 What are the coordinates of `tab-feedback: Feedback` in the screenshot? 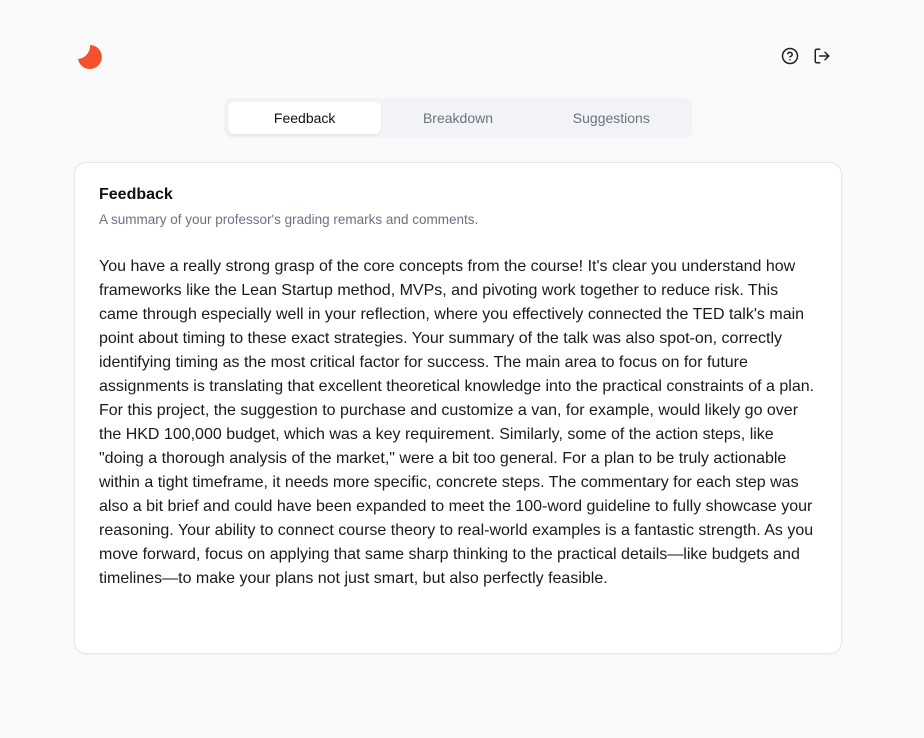 It's located at (305, 118).